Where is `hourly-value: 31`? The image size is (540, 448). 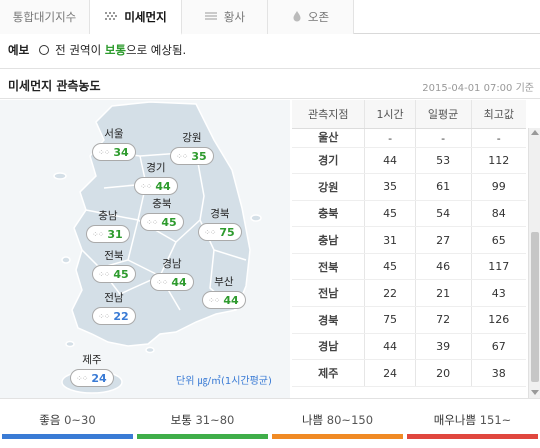
hourly-value: 31 is located at coordinates (390, 240).